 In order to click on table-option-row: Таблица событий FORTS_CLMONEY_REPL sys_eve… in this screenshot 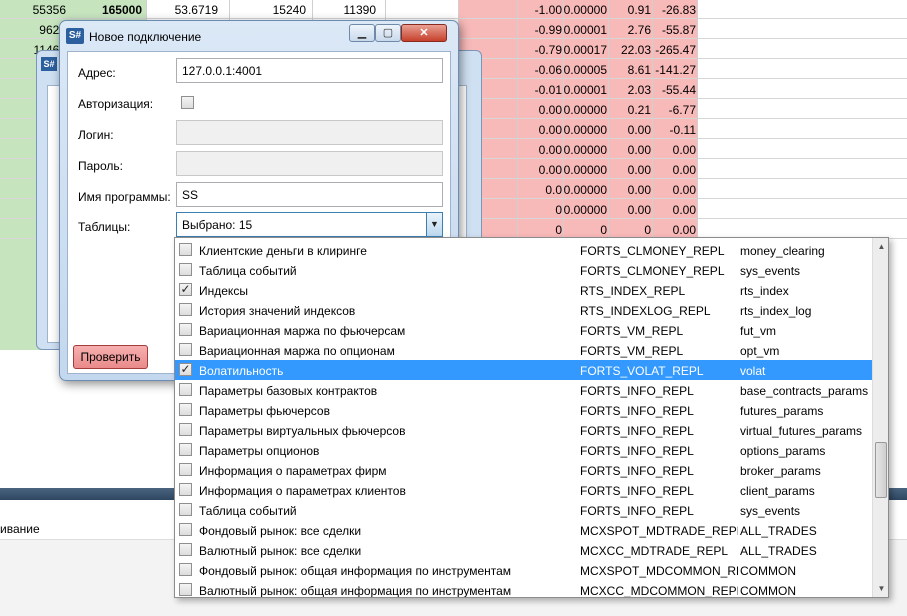, I will do `click(523, 270)`.